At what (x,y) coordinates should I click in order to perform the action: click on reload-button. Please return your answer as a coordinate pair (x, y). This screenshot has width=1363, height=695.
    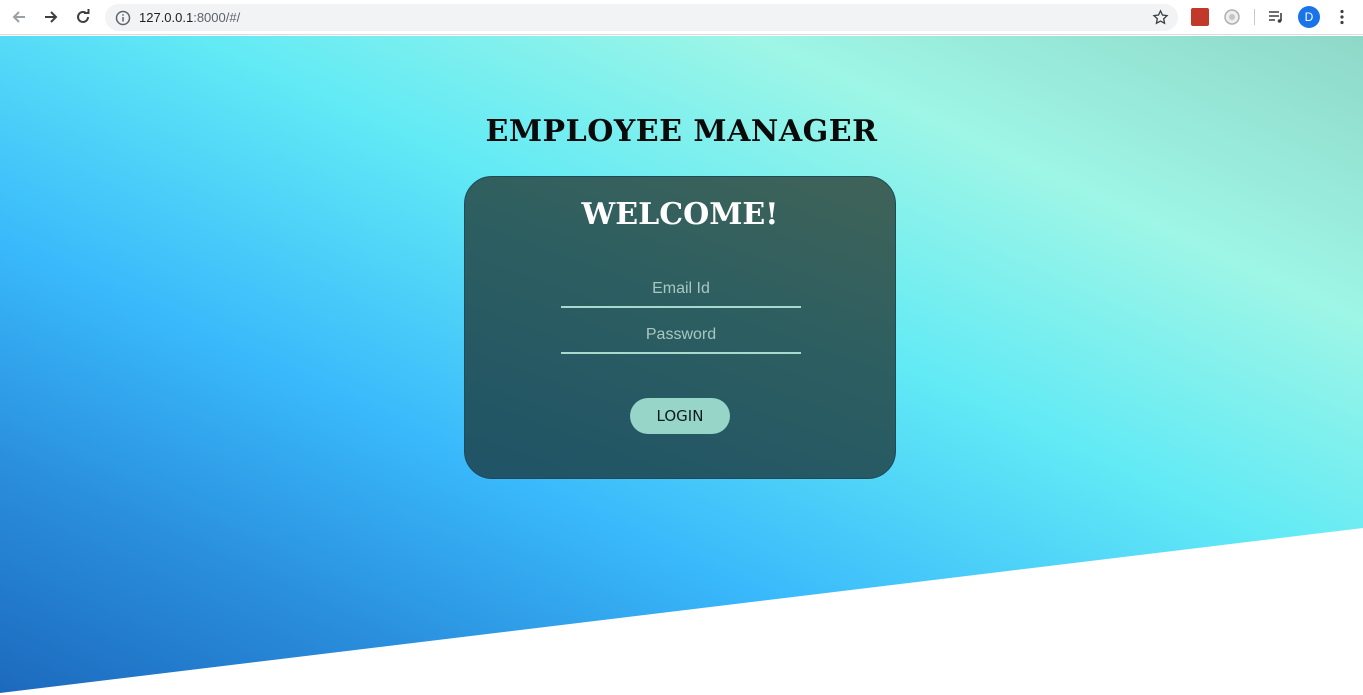
    Looking at the image, I should click on (83, 17).